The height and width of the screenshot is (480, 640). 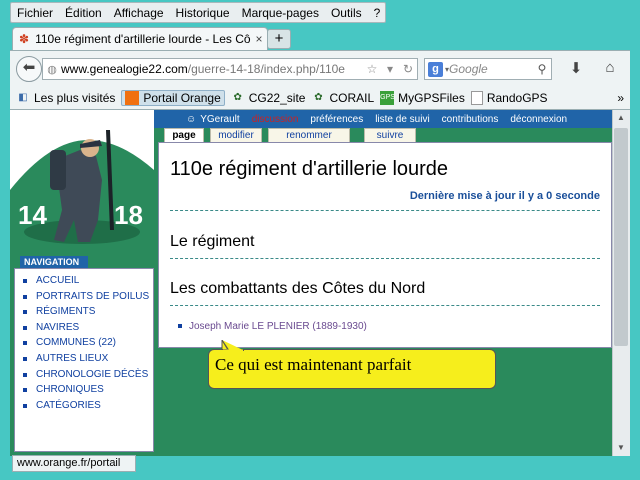 I want to click on bookmark-cg22-site: ✿ CG22_site, so click(x=268, y=98).